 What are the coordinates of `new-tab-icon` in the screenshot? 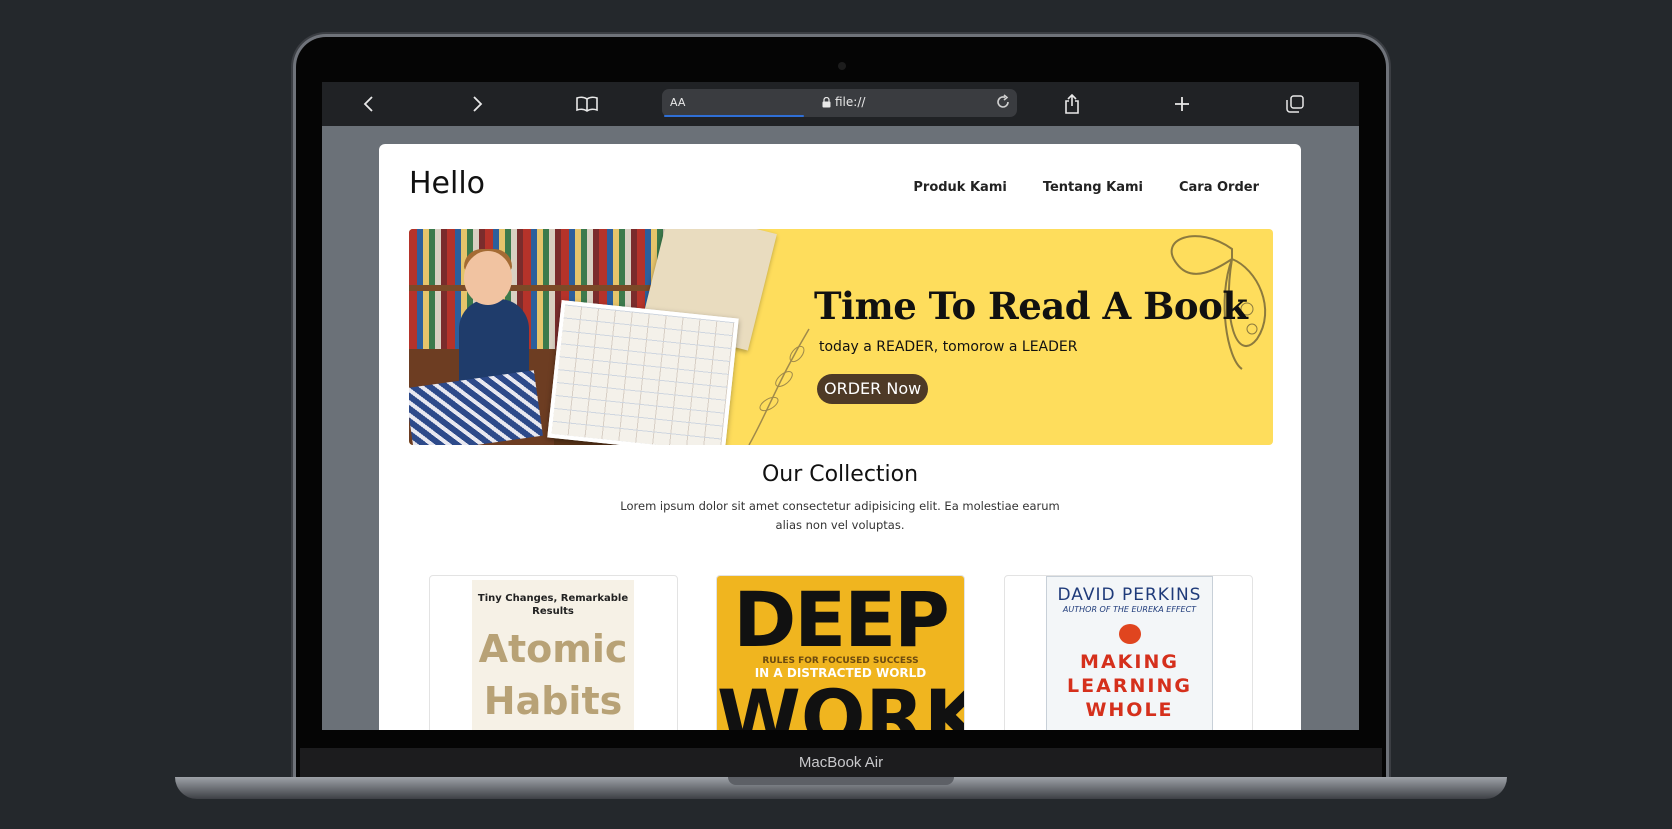 It's located at (1182, 104).